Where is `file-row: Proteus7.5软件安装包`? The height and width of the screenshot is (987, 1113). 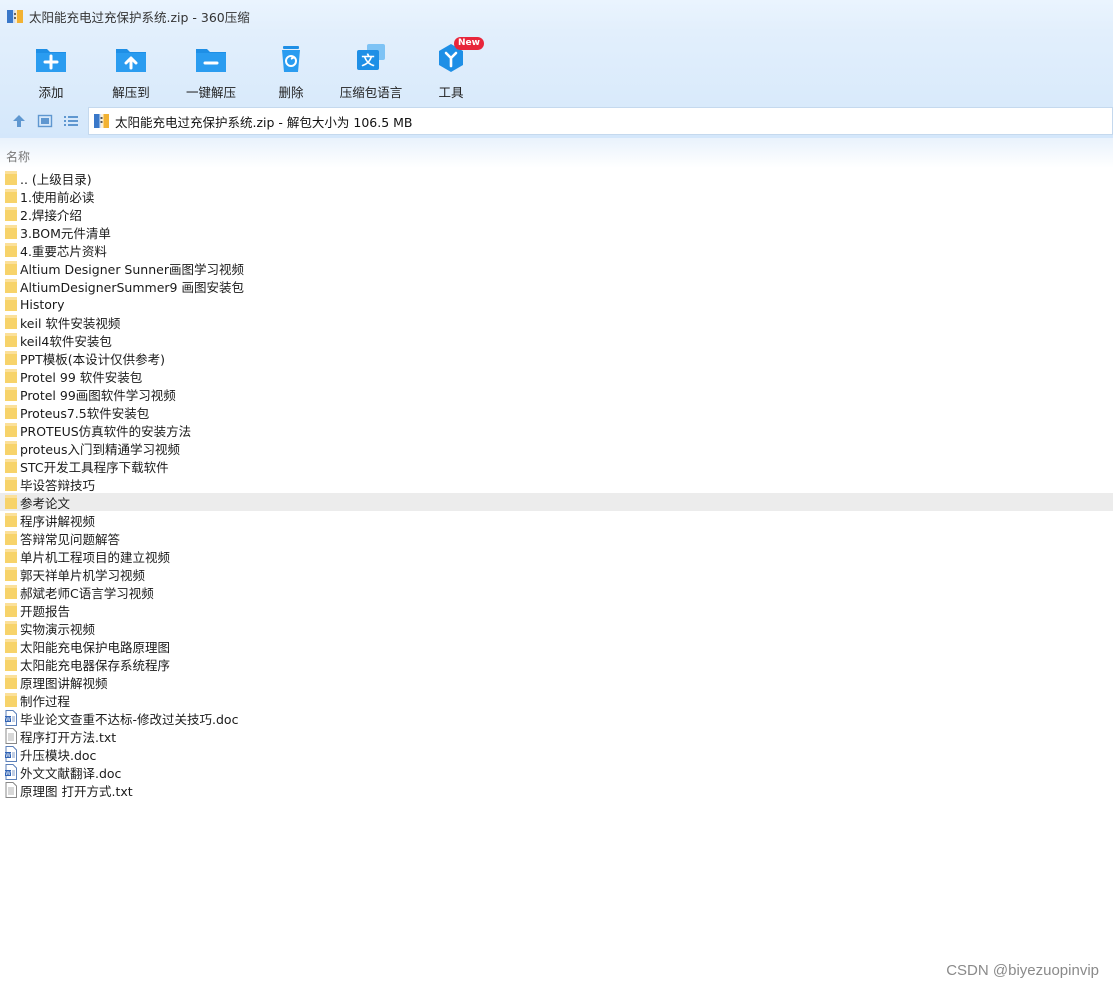 file-row: Proteus7.5软件安装包 is located at coordinates (556, 412).